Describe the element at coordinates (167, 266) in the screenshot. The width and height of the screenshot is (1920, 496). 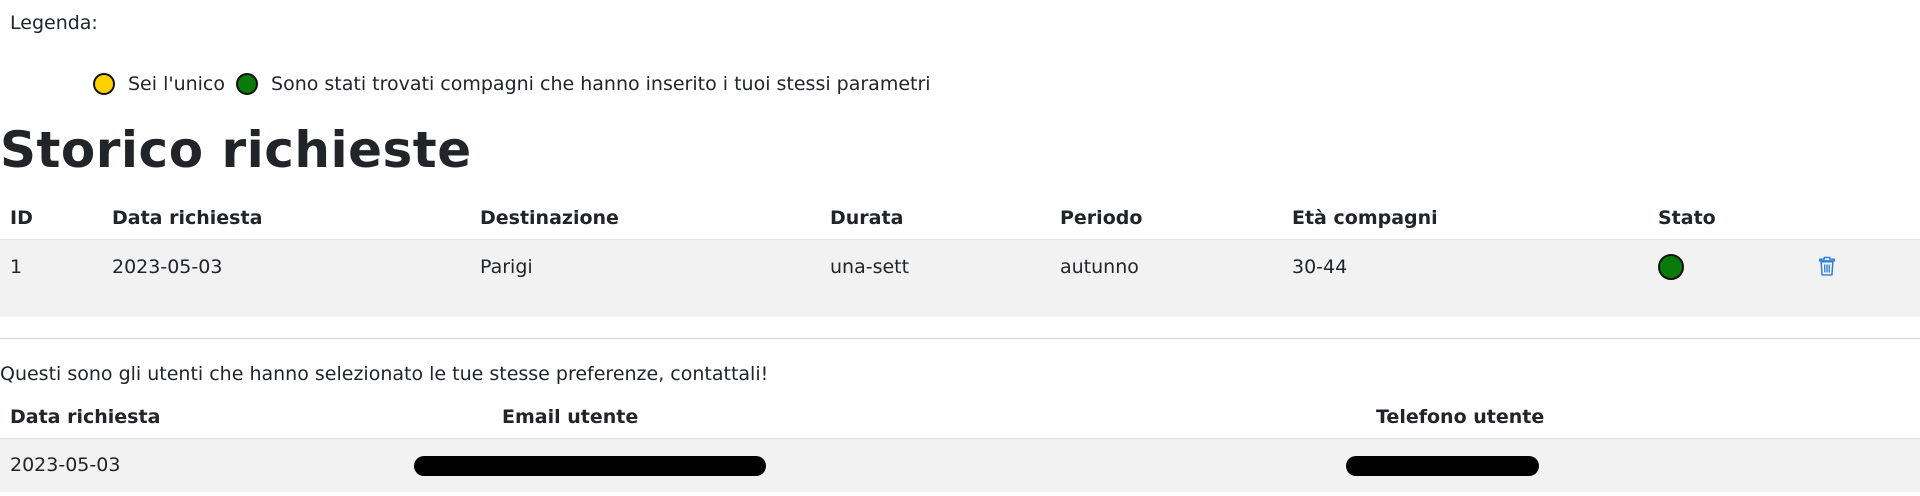
I see `cell-date: 2023-05-03` at that location.